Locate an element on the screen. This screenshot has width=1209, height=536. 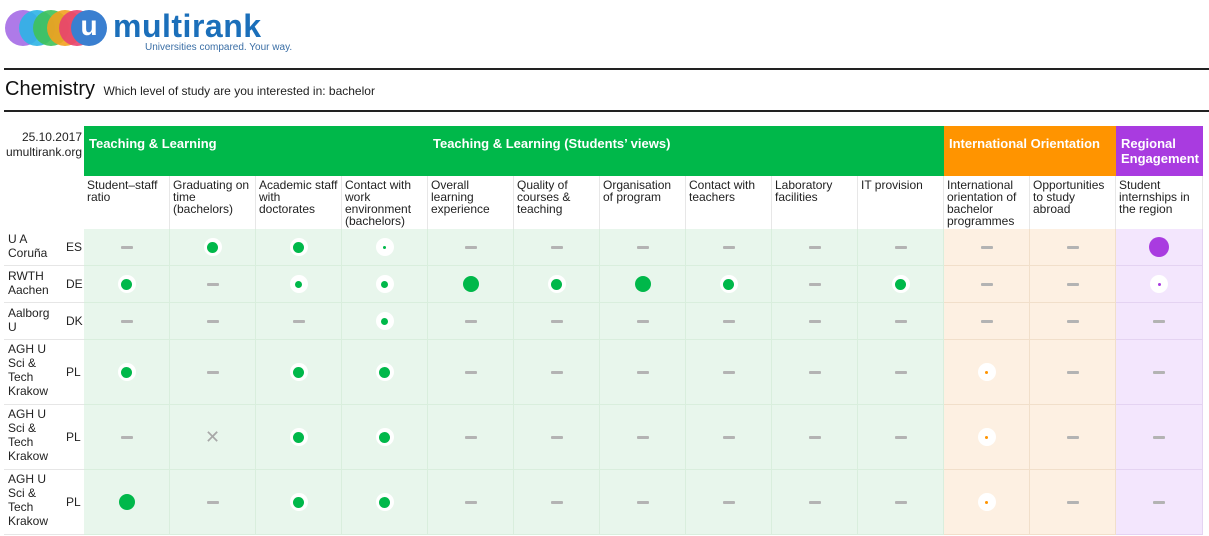
score-cell: ✕ is located at coordinates (213, 437).